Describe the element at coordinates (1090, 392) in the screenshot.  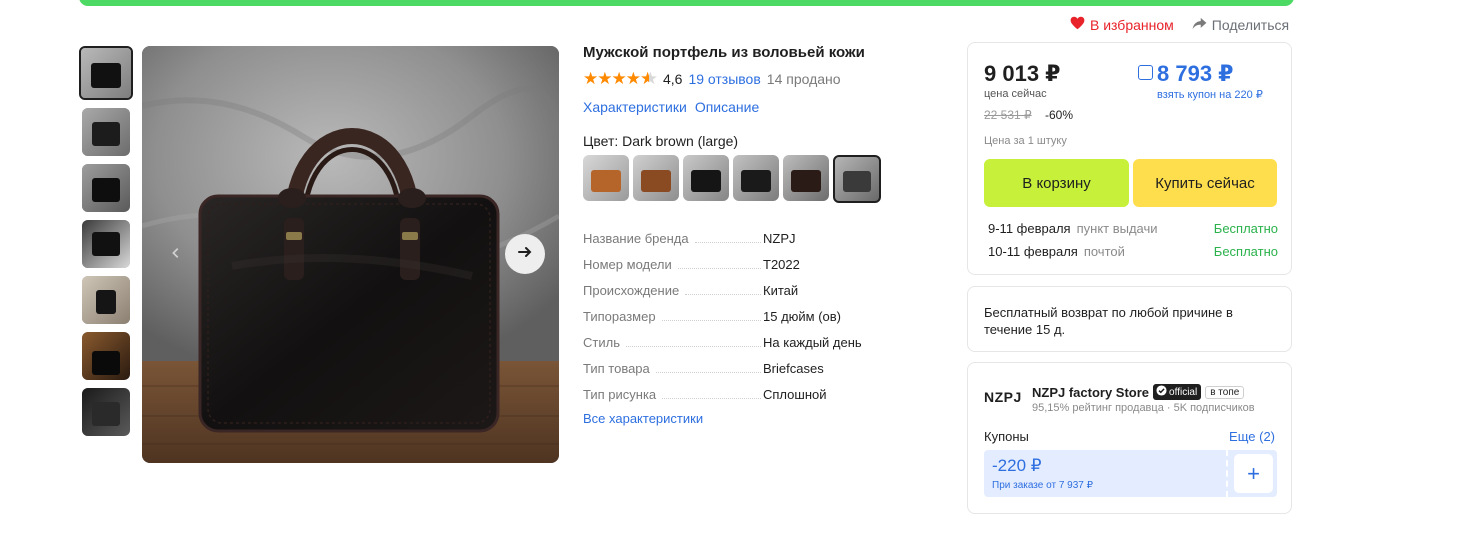
I see `store-name: NZPJ factory Store` at that location.